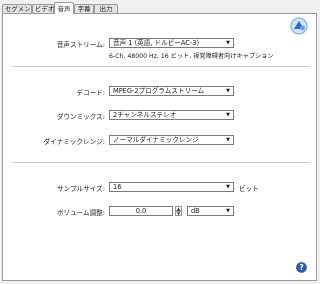 This screenshot has width=320, height=284. I want to click on decode-label: デコード:, so click(90, 93).